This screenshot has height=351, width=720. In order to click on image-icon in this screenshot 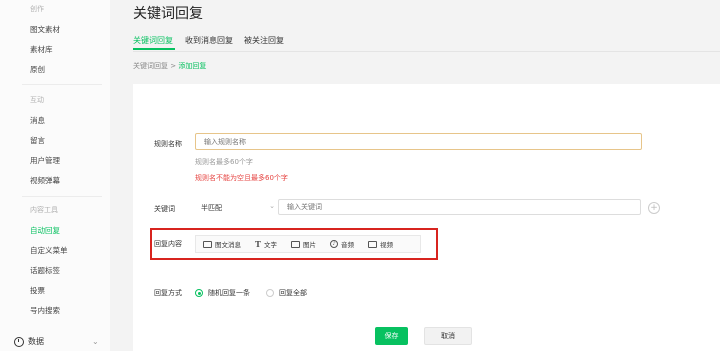, I will do `click(295, 244)`.